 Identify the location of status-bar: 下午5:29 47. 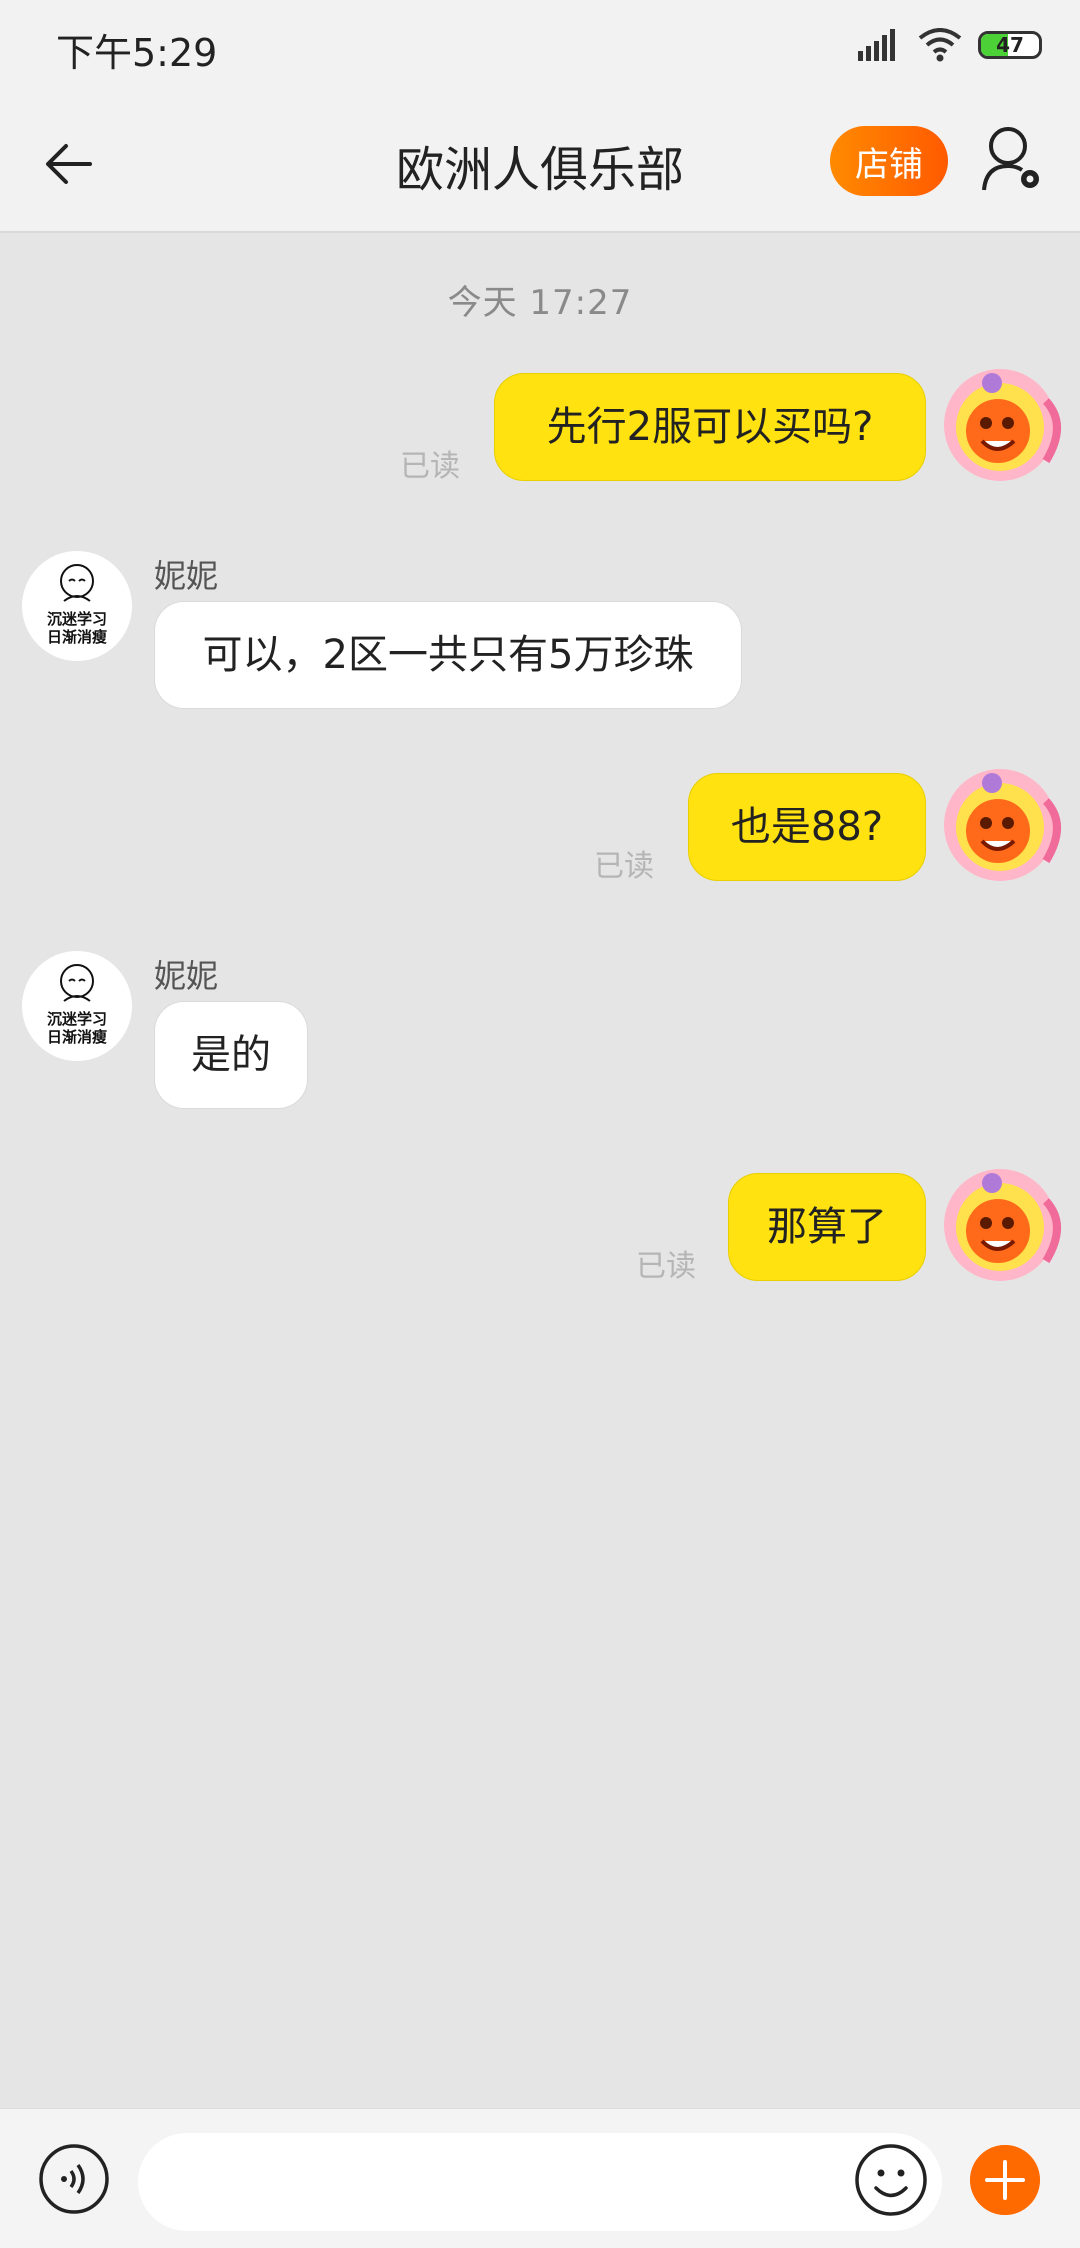
(540, 48).